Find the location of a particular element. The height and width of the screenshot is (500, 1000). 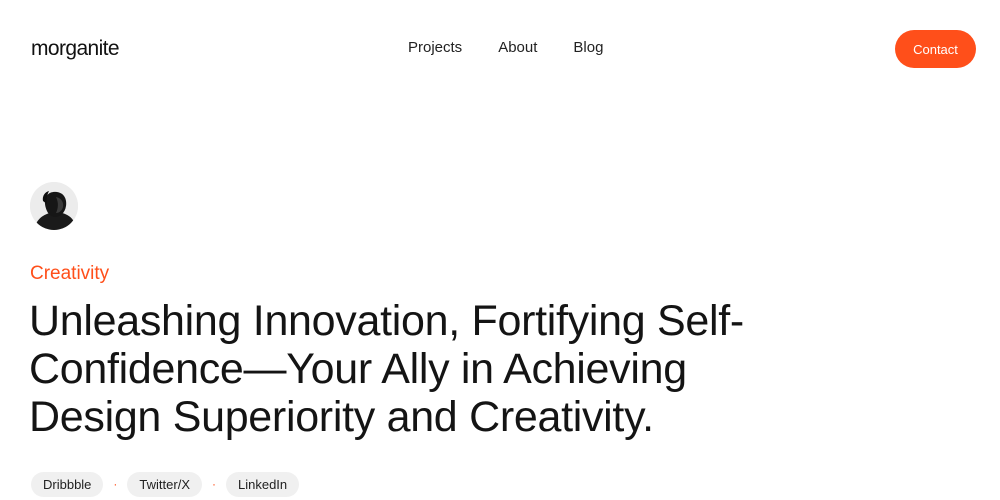

nav-item-about: About is located at coordinates (517, 48).